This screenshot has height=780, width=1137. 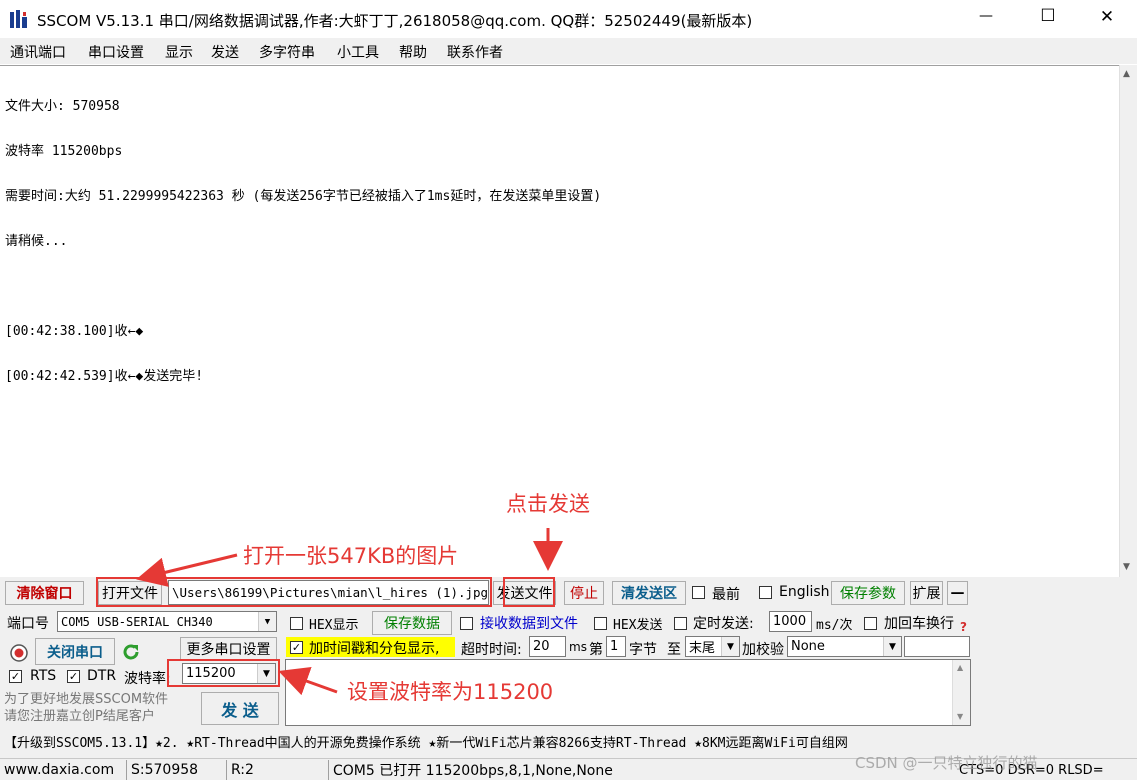 I want to click on arrow-to-open-file, so click(x=187, y=570).